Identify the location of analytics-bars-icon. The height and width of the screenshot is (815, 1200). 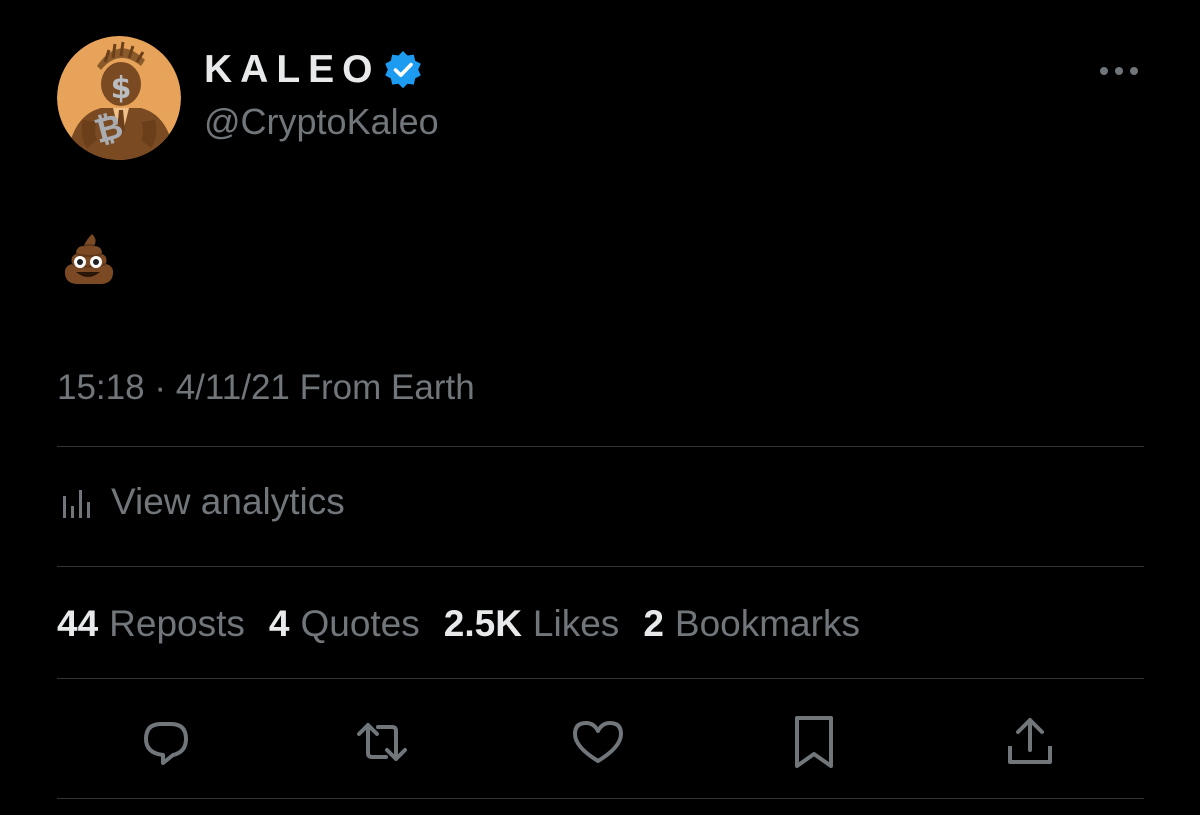
(76, 504).